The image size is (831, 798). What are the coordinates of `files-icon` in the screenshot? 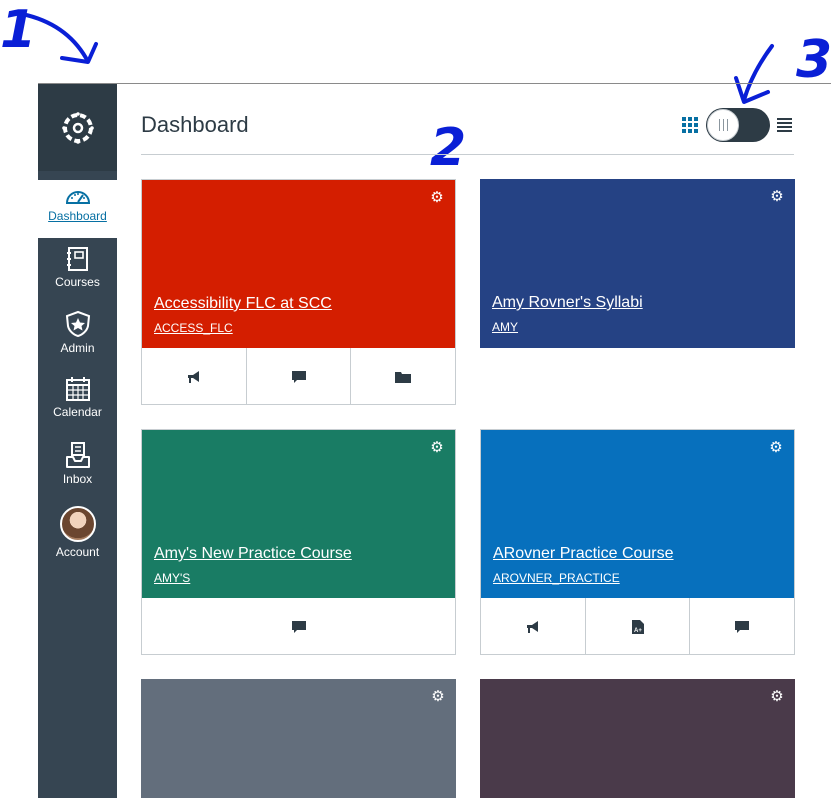 It's located at (403, 377).